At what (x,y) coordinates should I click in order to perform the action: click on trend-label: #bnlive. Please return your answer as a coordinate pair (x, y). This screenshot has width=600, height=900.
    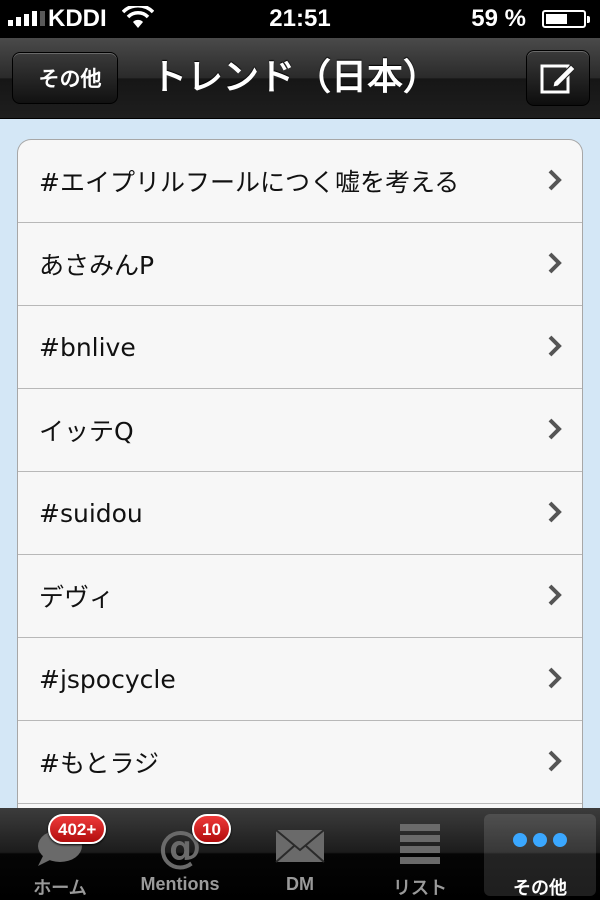
    Looking at the image, I should click on (87, 347).